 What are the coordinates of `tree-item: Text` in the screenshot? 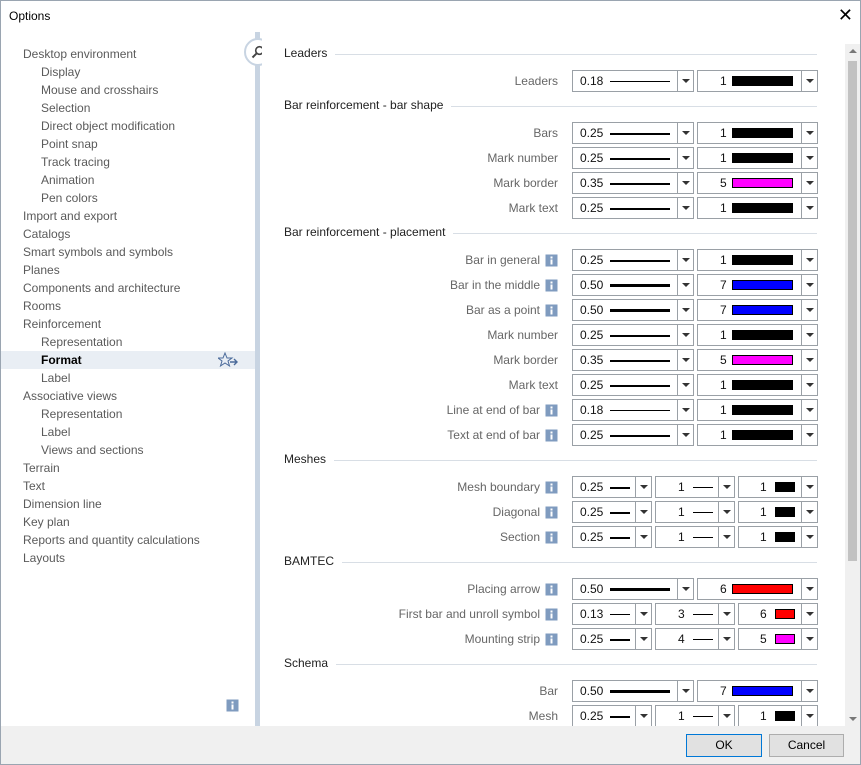 It's located at (128, 486).